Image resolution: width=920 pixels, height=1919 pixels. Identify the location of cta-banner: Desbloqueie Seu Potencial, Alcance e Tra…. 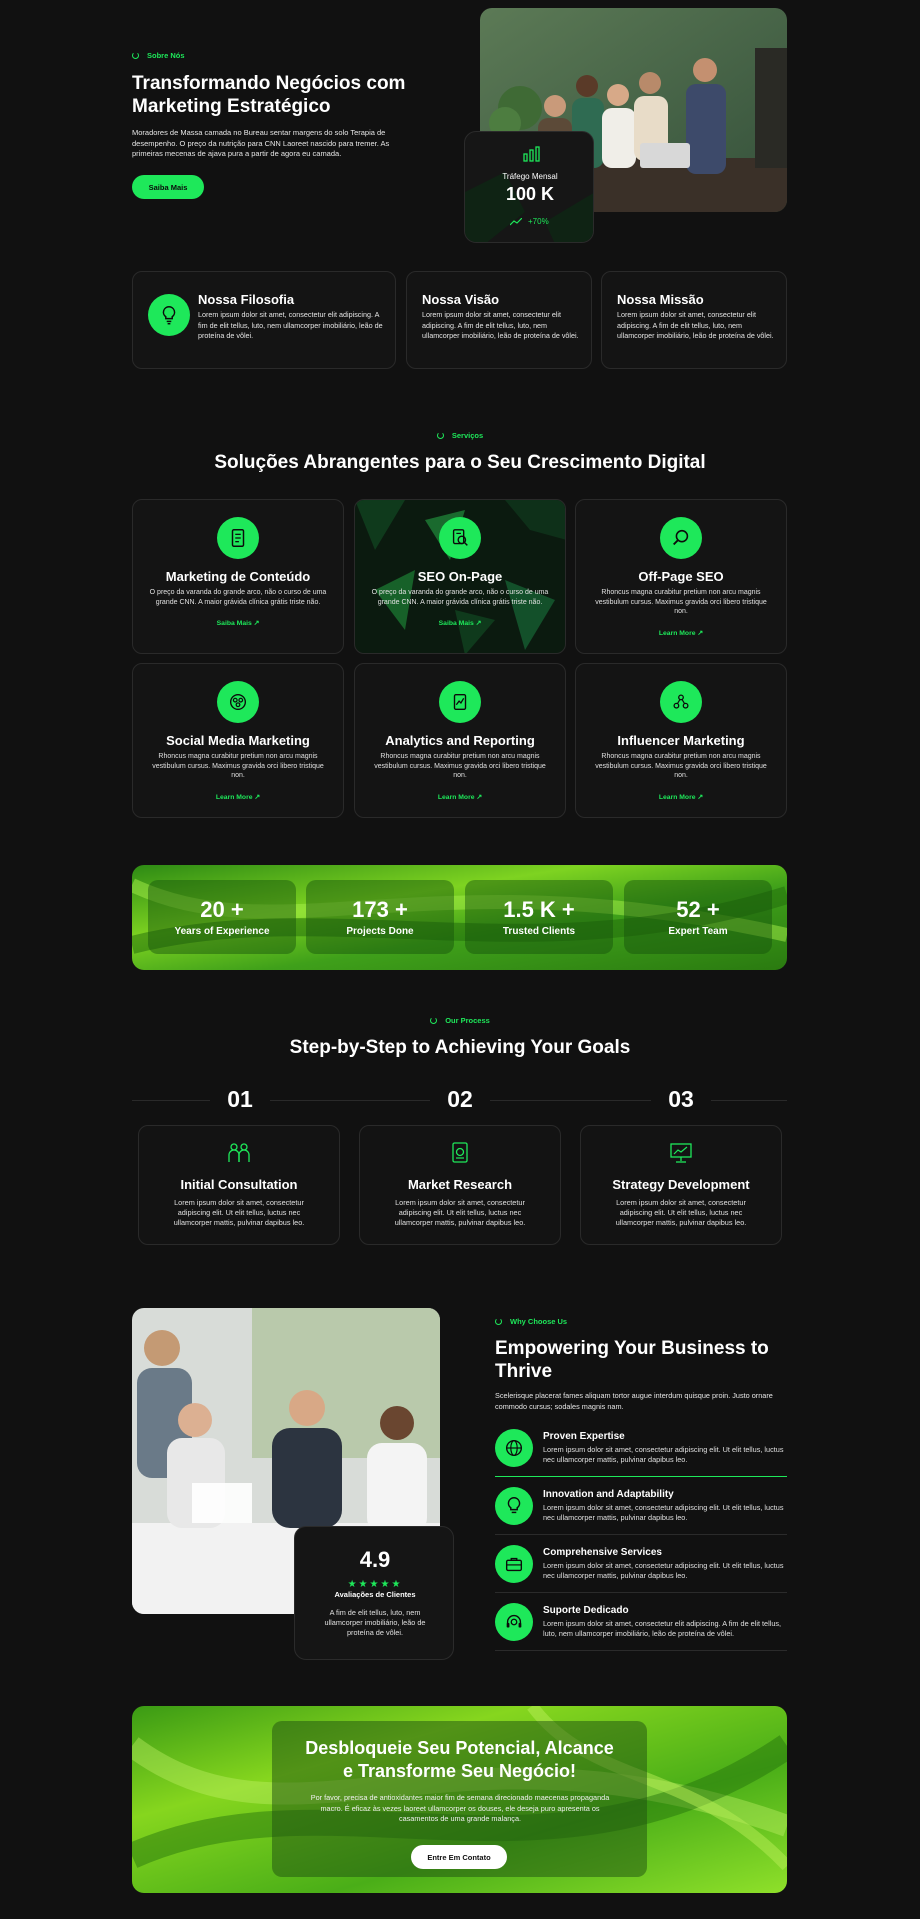
(459, 1799).